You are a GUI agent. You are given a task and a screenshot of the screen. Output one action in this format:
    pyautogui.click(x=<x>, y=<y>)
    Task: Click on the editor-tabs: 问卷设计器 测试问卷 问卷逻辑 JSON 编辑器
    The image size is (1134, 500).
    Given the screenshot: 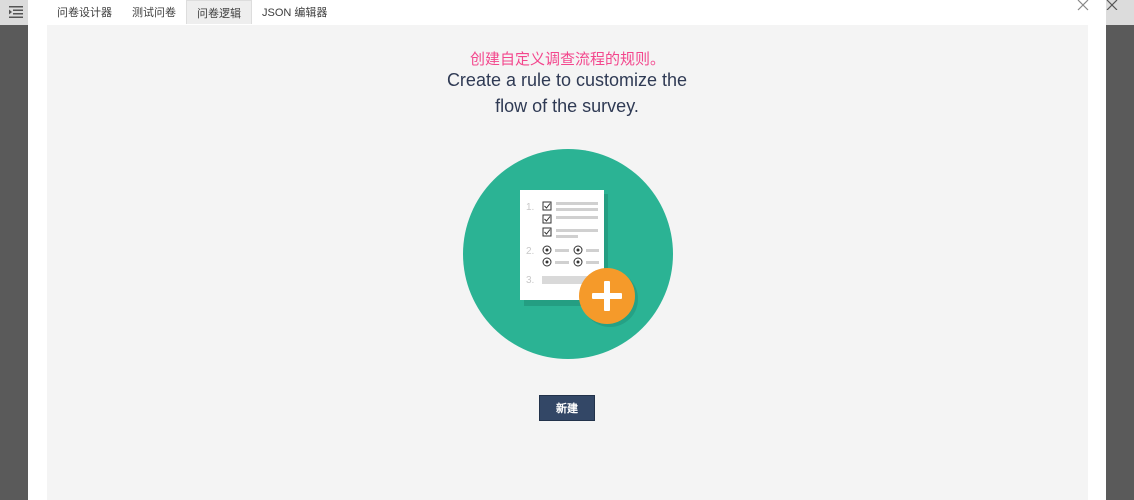 What is the action you would take?
    pyautogui.click(x=192, y=12)
    